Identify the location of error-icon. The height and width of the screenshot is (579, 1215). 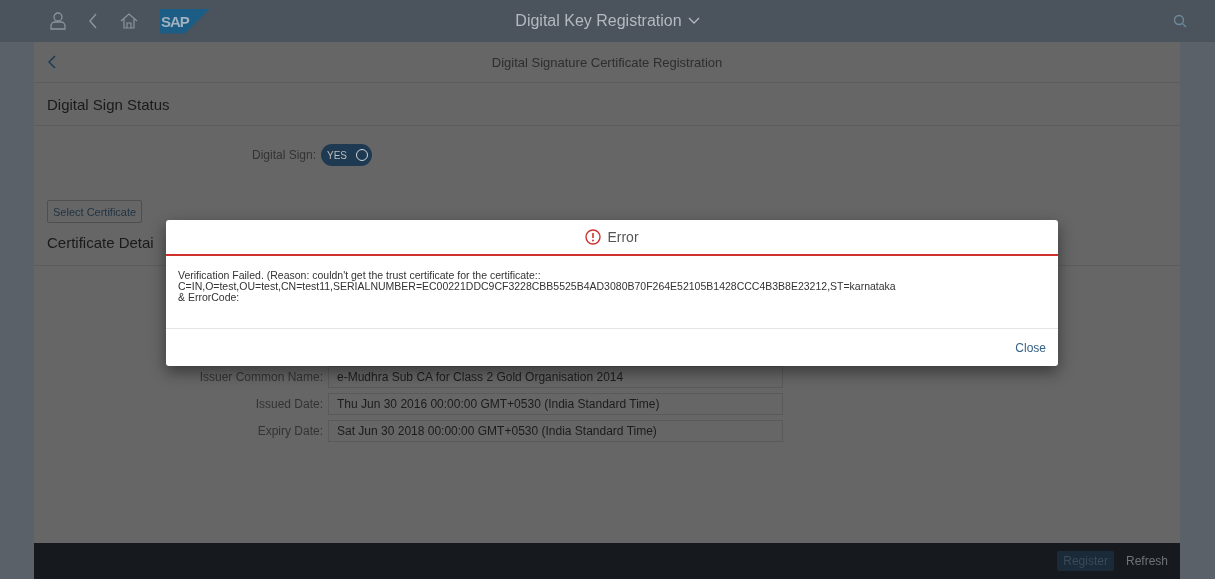
(593, 237).